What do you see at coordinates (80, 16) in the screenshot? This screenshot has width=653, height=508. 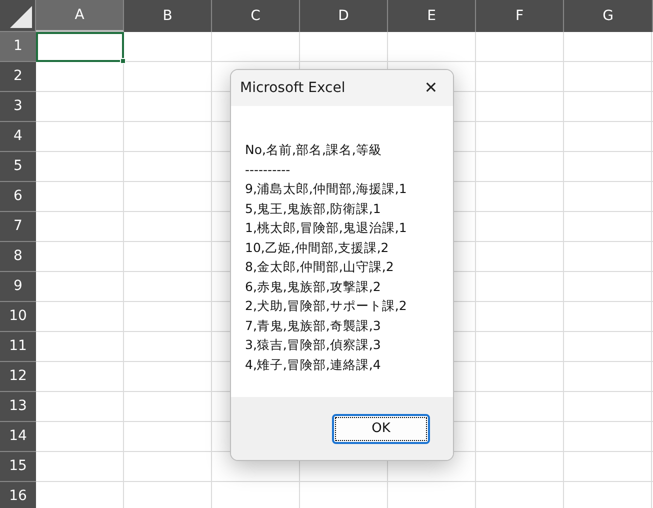 I see `column-header: A` at bounding box center [80, 16].